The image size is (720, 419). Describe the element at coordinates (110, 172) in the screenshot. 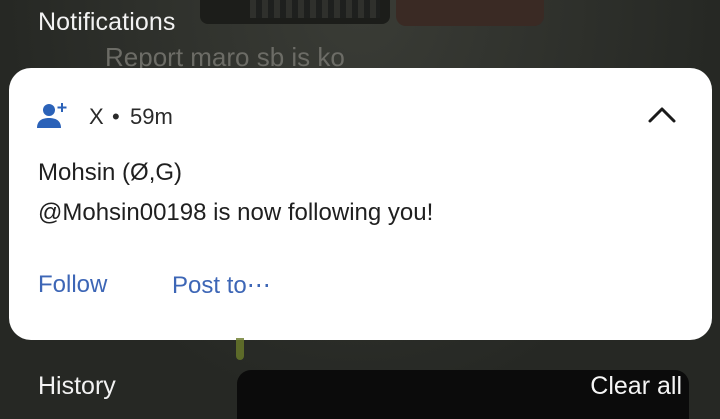

I see `notification-title: Mohsin (Ø,G)` at that location.